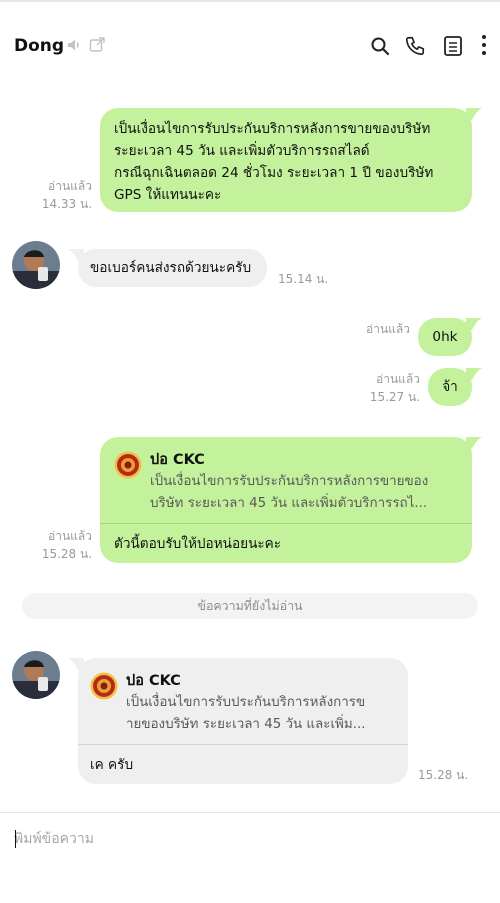  I want to click on message-text-line: GPS ให้แทนนะคะ, so click(168, 195).